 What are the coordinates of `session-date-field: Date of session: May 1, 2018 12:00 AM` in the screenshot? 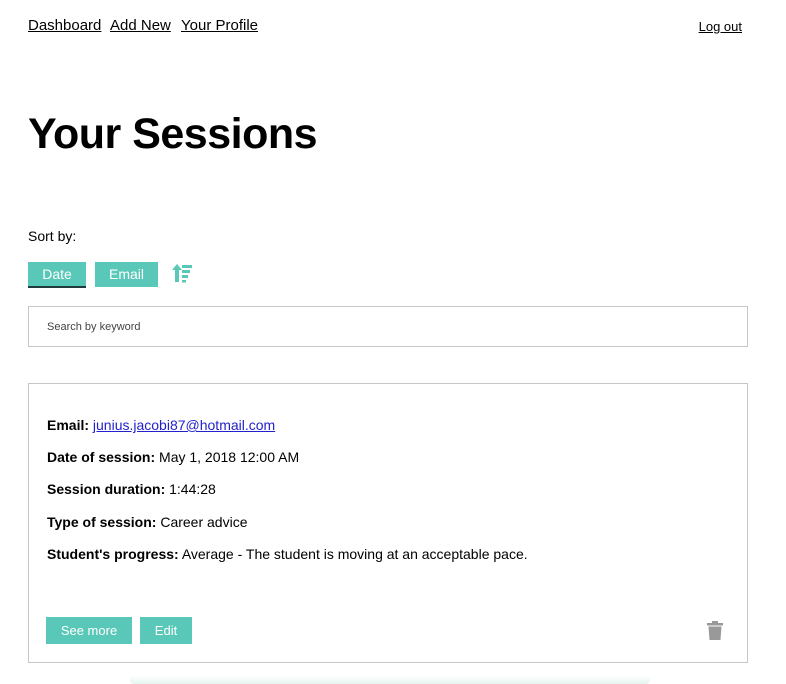 It's located at (173, 457).